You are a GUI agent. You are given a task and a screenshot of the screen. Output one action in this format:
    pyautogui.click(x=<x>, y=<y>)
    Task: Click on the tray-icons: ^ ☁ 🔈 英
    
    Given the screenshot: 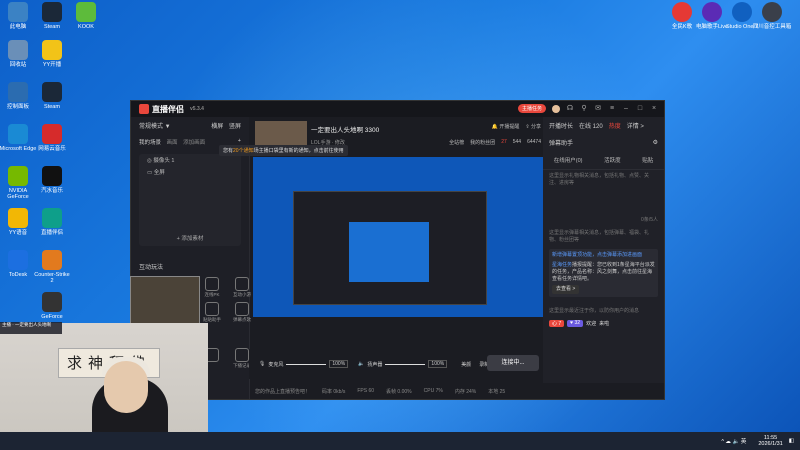 What is the action you would take?
    pyautogui.click(x=733, y=441)
    